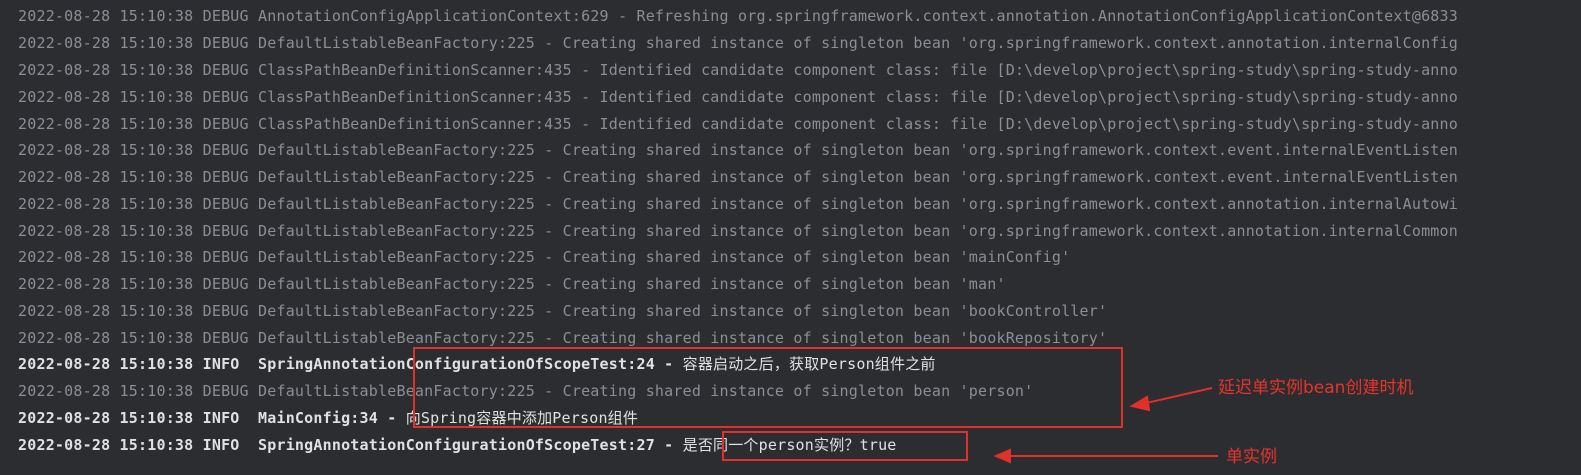  I want to click on log-prefix: 2022-08-28 15:10:38 INFO MainConfig:34 -, so click(212, 418).